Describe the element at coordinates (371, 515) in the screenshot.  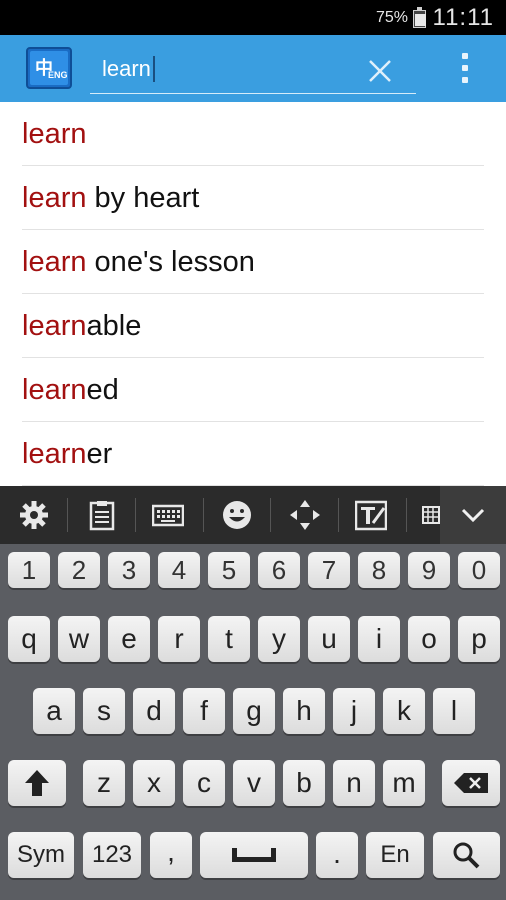
I see `handwriting-icon` at that location.